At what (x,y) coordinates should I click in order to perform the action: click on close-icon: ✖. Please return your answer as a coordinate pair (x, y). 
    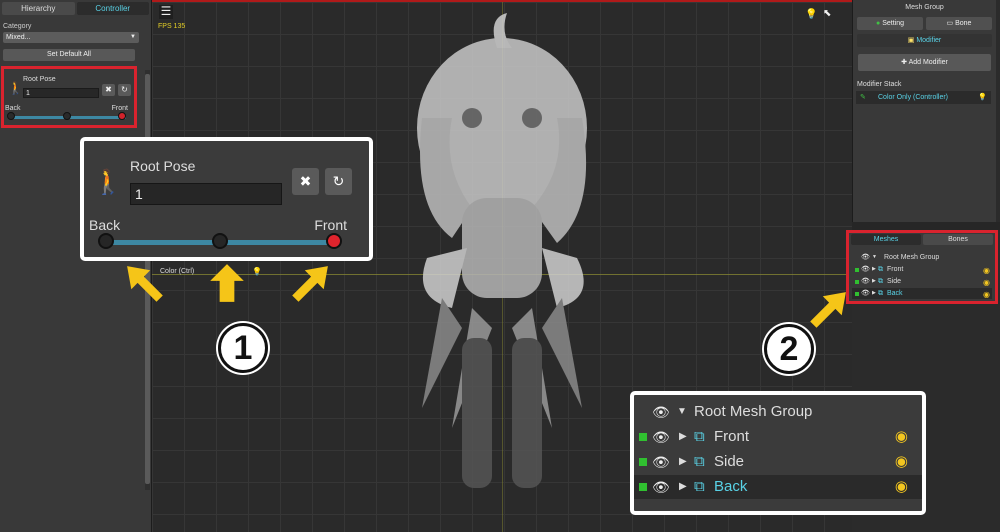
    Looking at the image, I should click on (305, 181).